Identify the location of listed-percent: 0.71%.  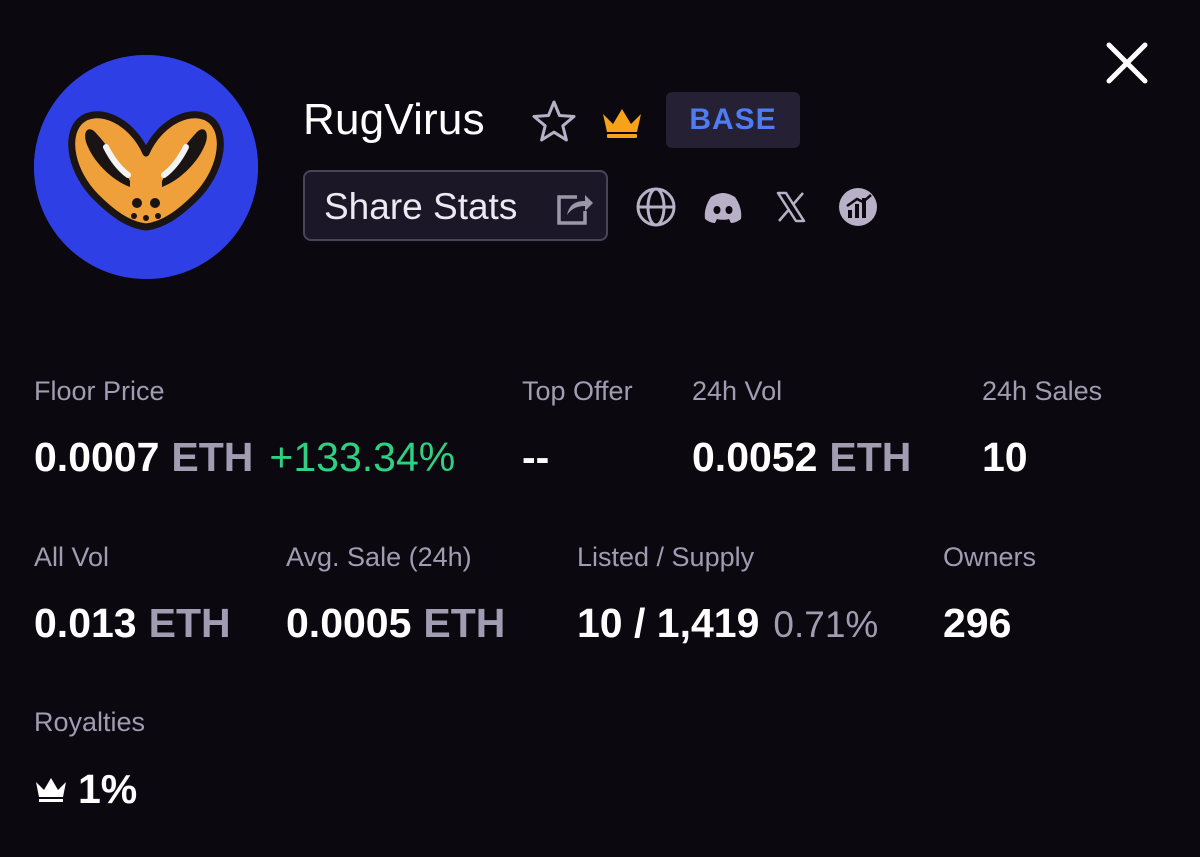
(826, 624).